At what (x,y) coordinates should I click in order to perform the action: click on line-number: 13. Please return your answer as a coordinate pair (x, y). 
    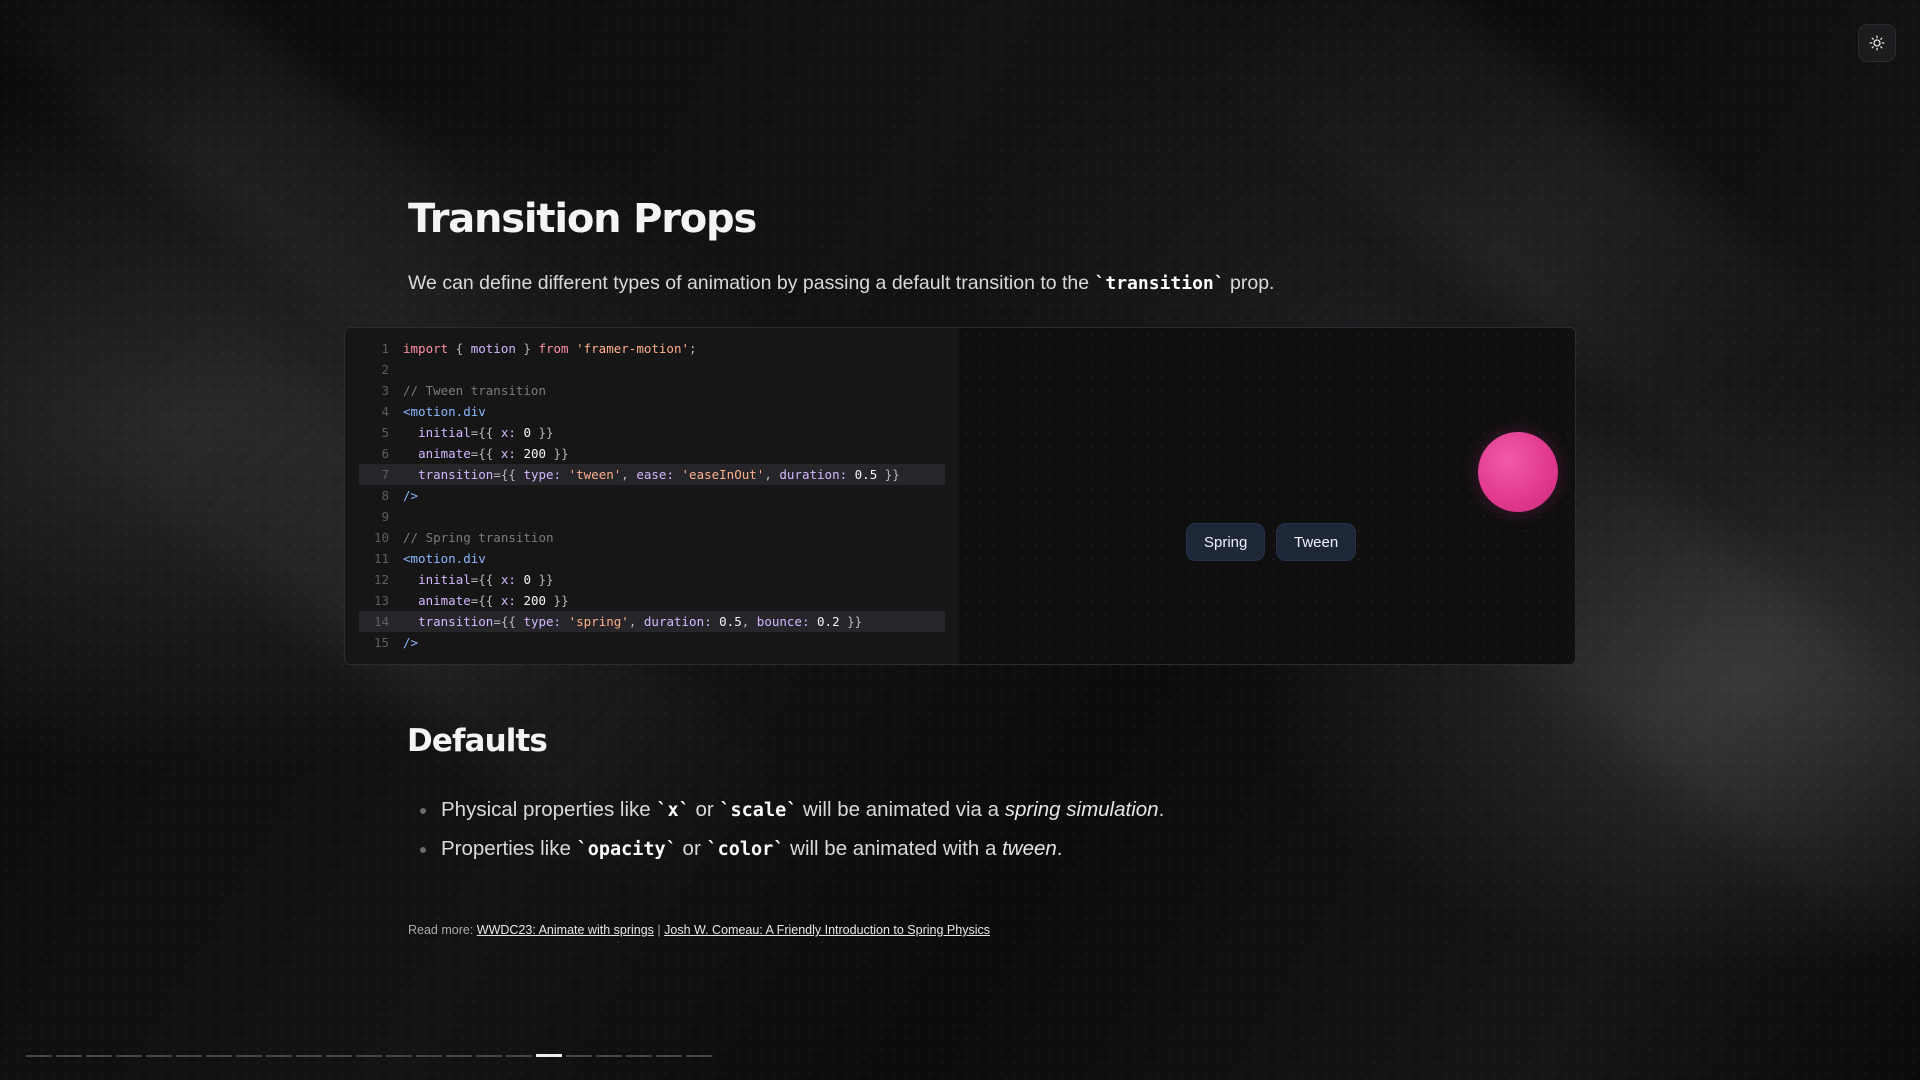
    Looking at the image, I should click on (381, 600).